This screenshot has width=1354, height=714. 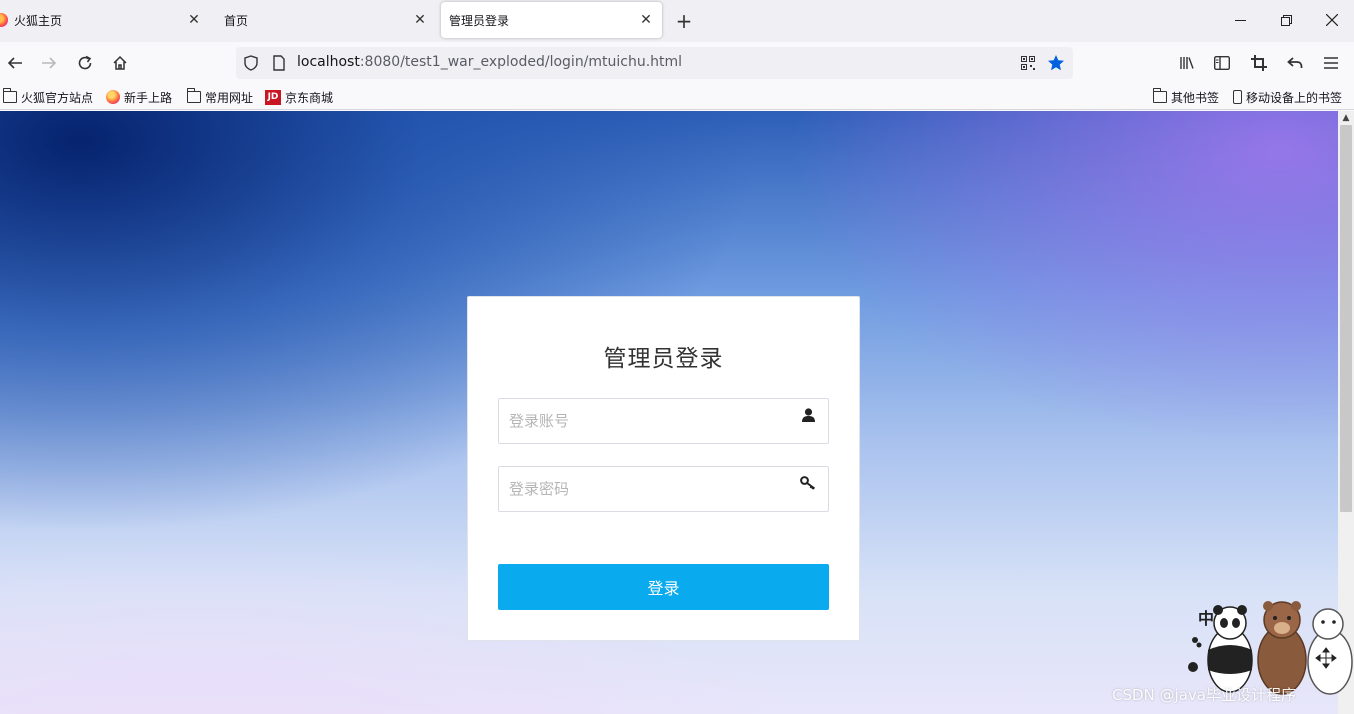 What do you see at coordinates (57, 97) in the screenshot?
I see `bookmark-label: 火狐官方站点` at bounding box center [57, 97].